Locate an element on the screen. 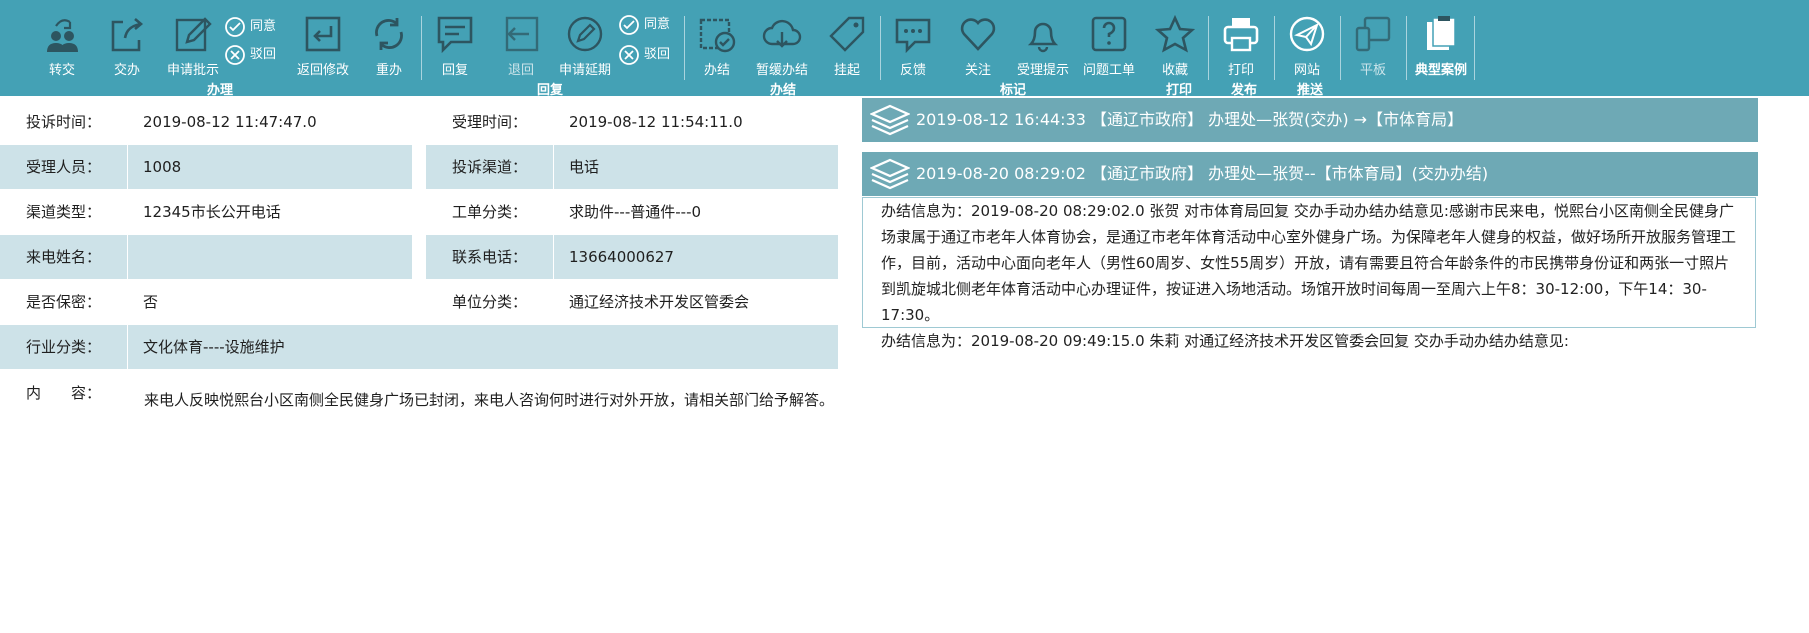 Image resolution: width=1809 pixels, height=633 pixels. assign-button: 交办 is located at coordinates (127, 45).